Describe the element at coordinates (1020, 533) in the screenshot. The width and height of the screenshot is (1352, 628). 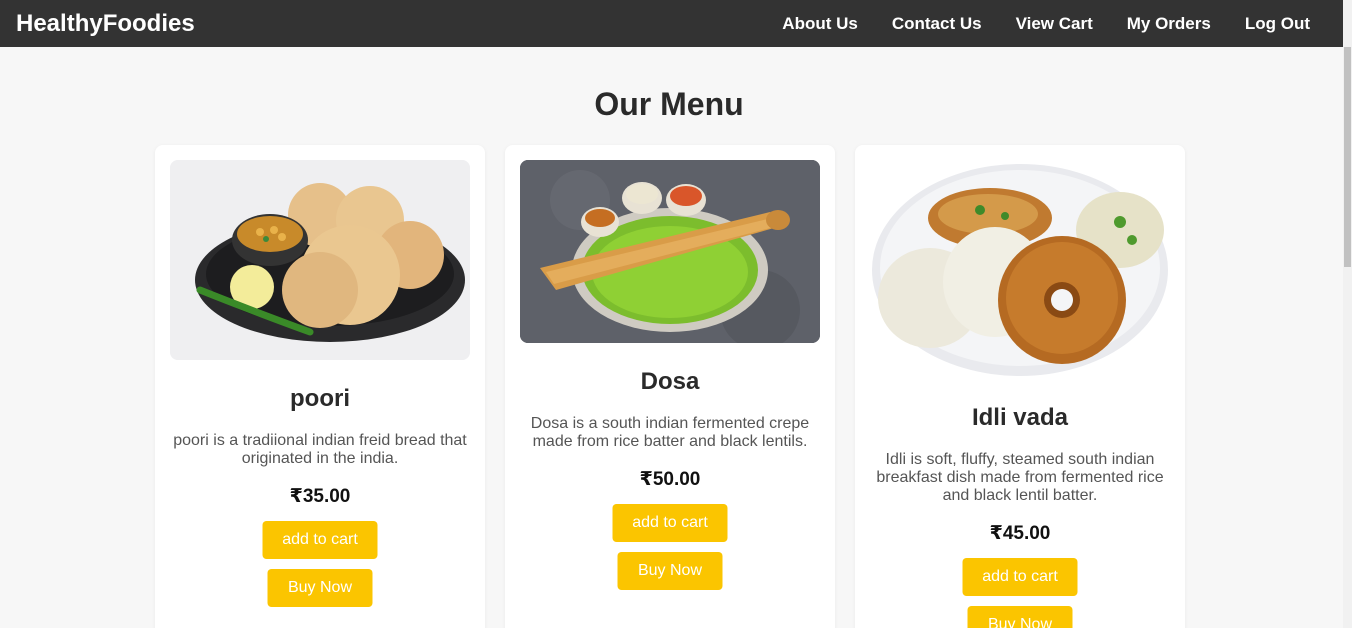
I see `item-price: ₹45.00` at that location.